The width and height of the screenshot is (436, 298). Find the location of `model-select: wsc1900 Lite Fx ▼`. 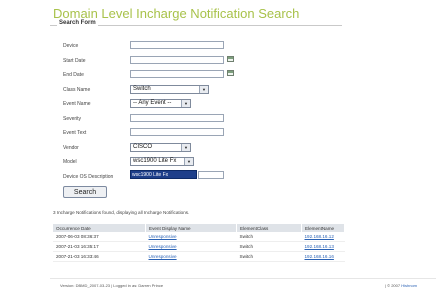

model-select: wsc1900 Lite Fx ▼ is located at coordinates (162, 161).